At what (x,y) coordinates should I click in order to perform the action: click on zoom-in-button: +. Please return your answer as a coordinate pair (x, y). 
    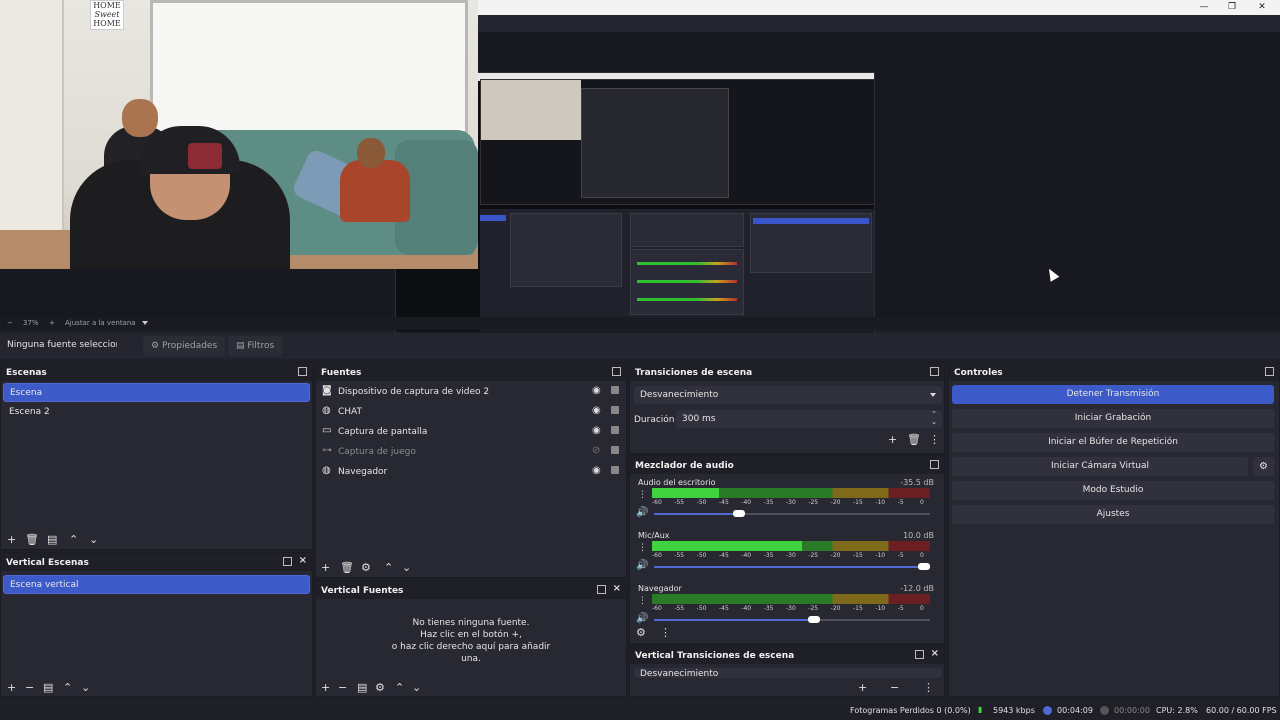
    Looking at the image, I should click on (52, 323).